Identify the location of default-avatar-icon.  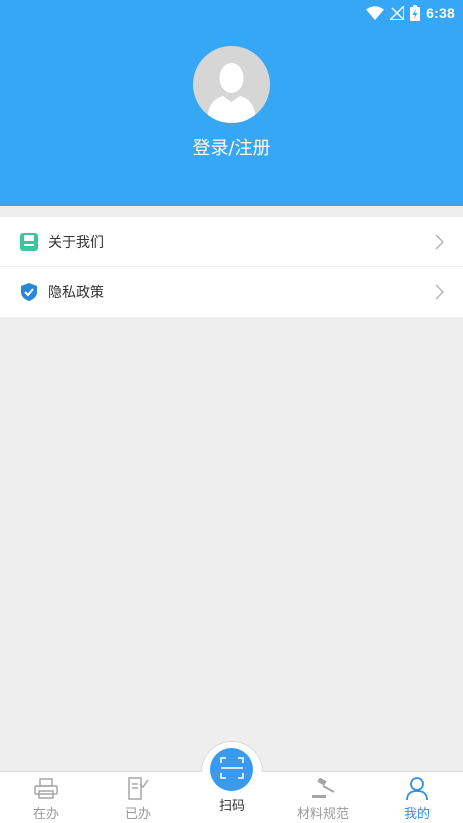
(231, 93).